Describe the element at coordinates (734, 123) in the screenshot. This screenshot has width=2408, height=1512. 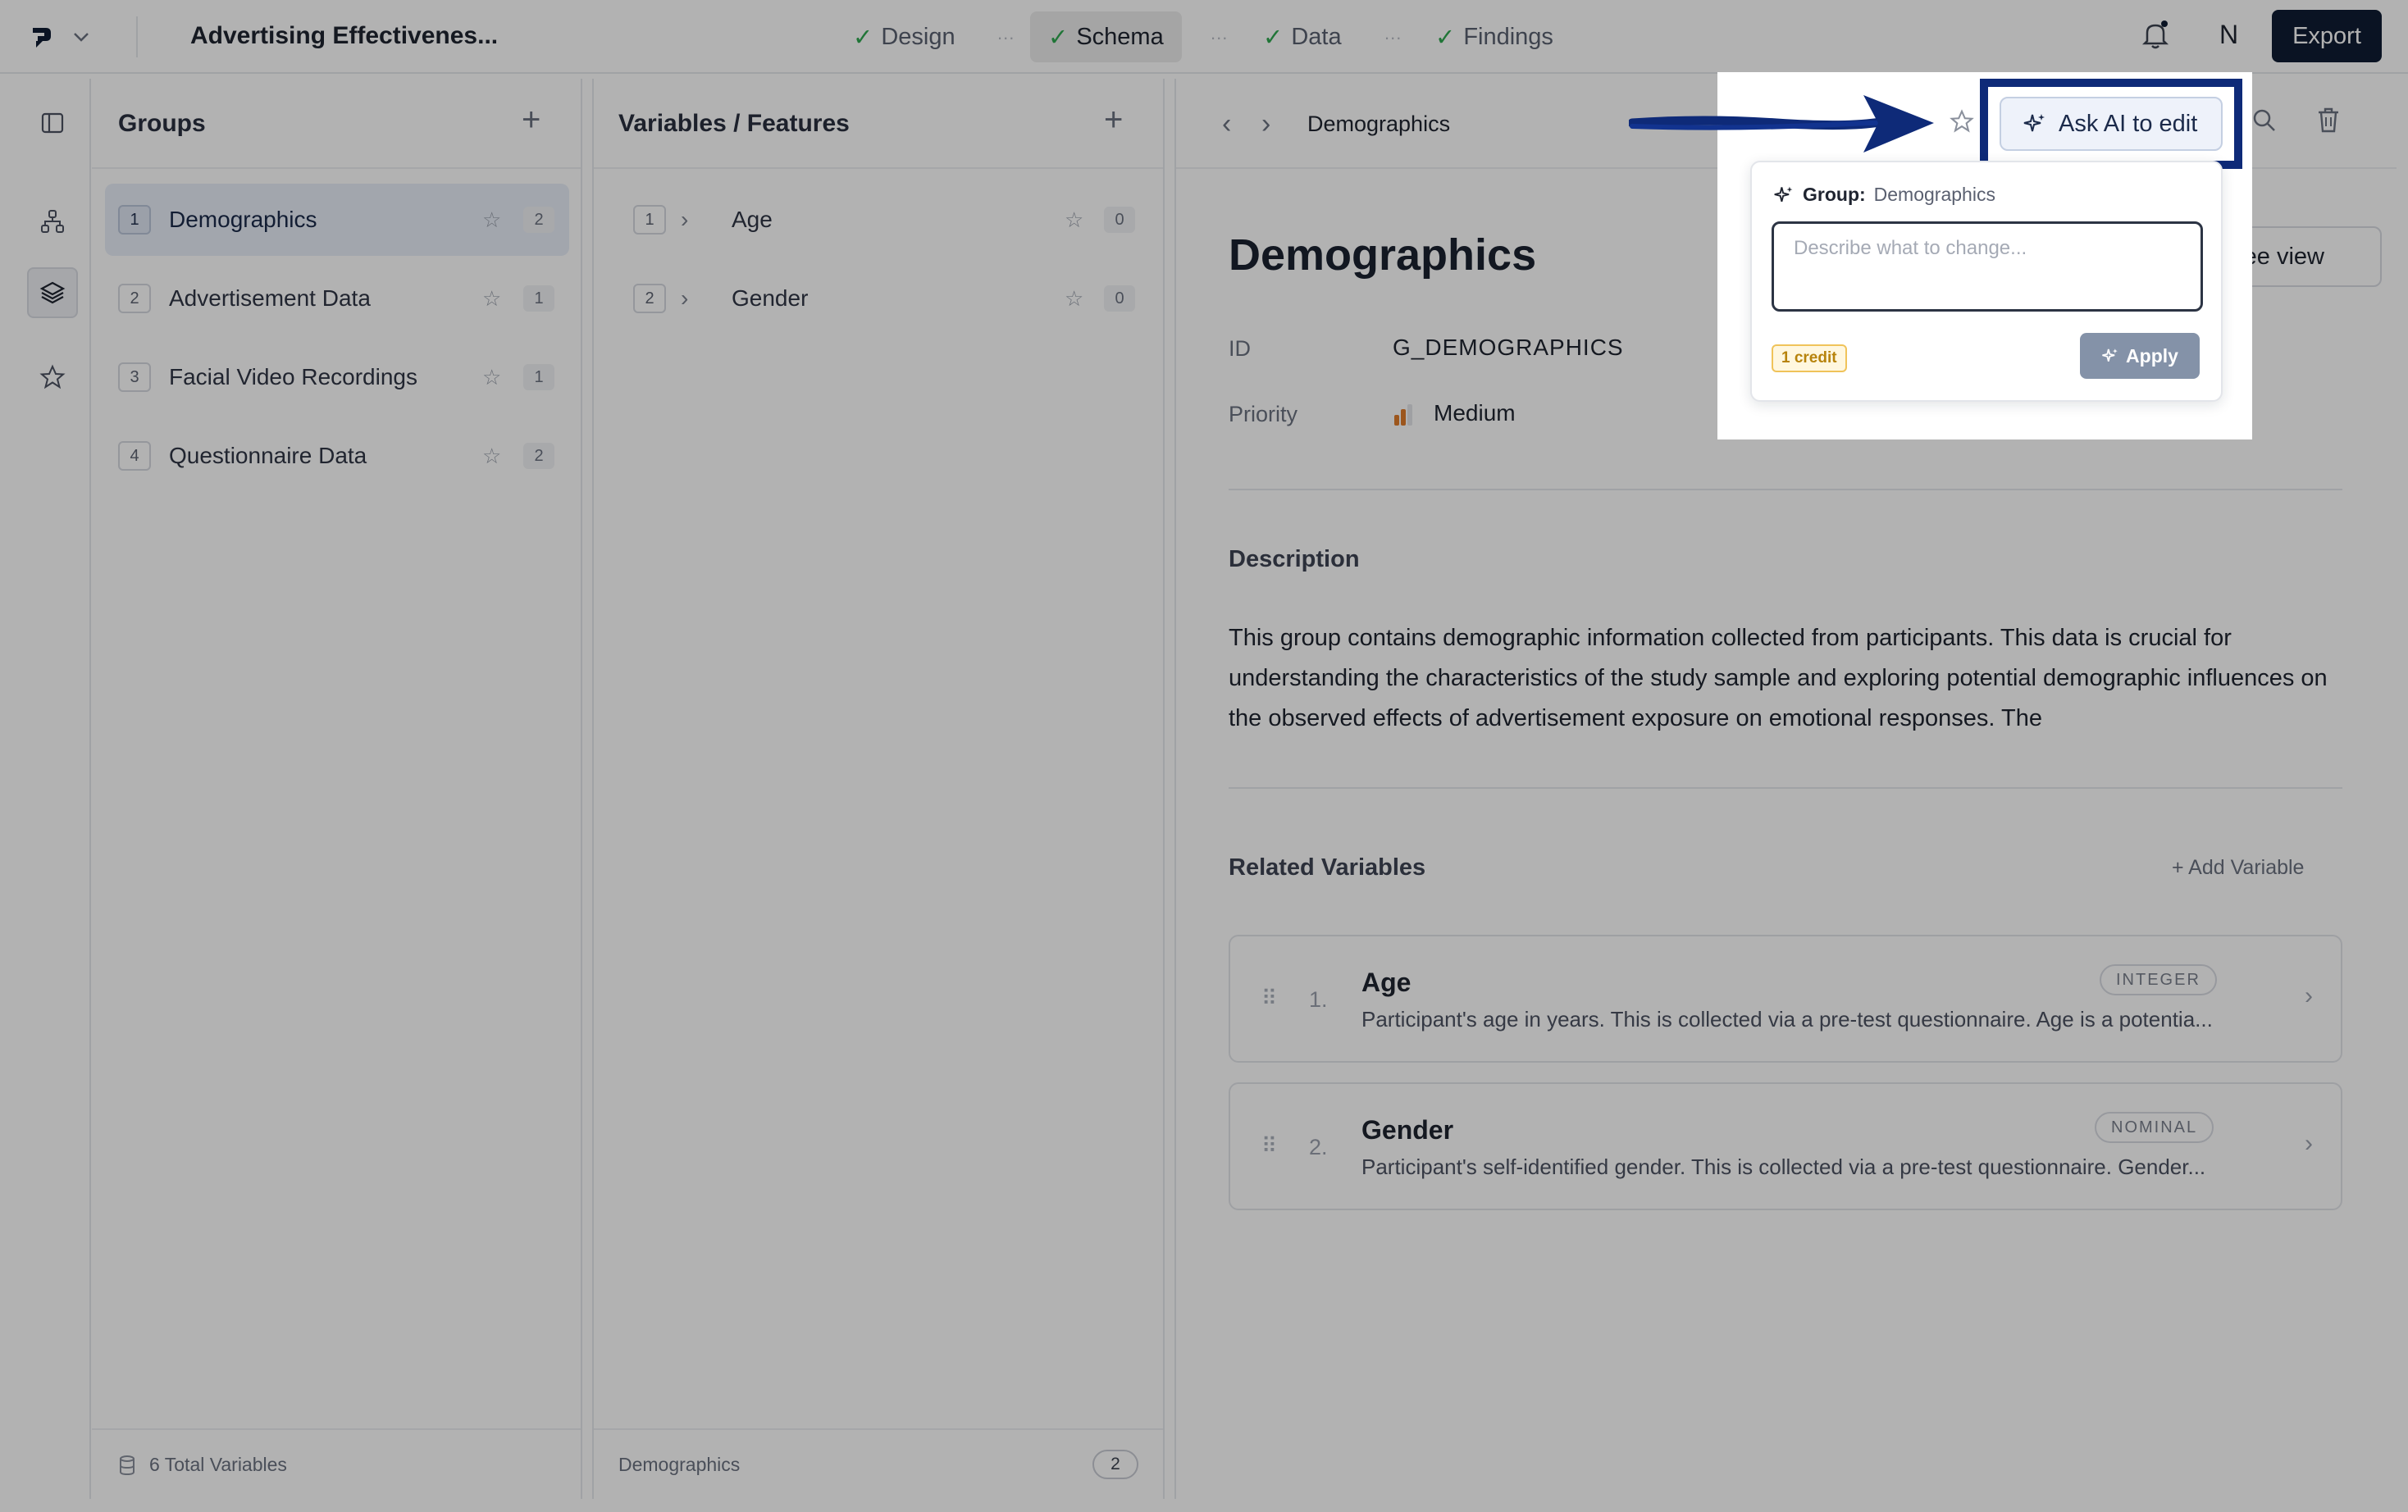
I see `variables-title: Variables / Features` at that location.